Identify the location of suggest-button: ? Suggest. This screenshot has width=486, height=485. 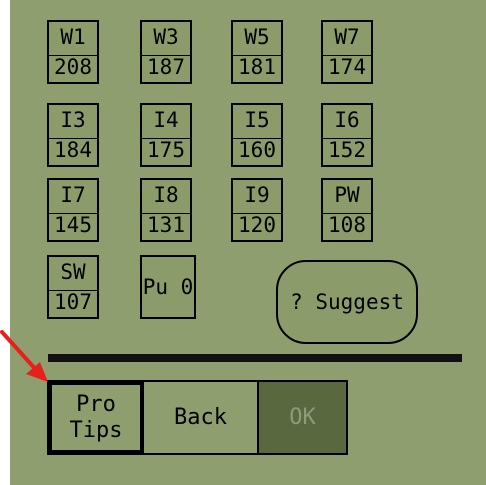
(347, 302).